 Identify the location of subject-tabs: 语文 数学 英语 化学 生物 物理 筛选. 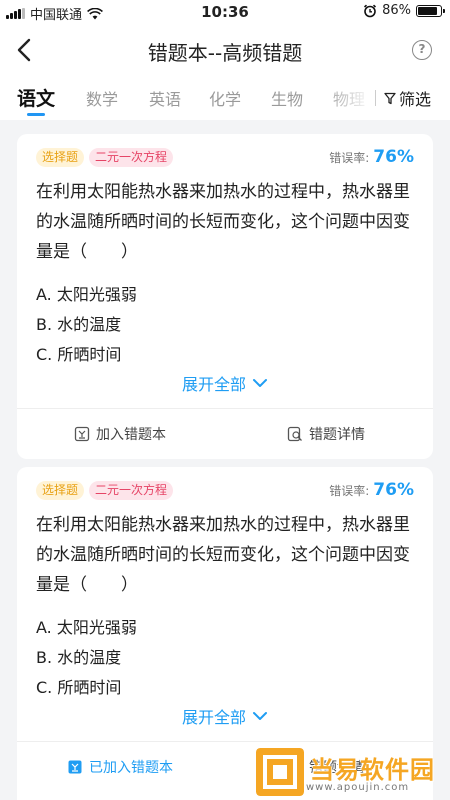
(225, 98).